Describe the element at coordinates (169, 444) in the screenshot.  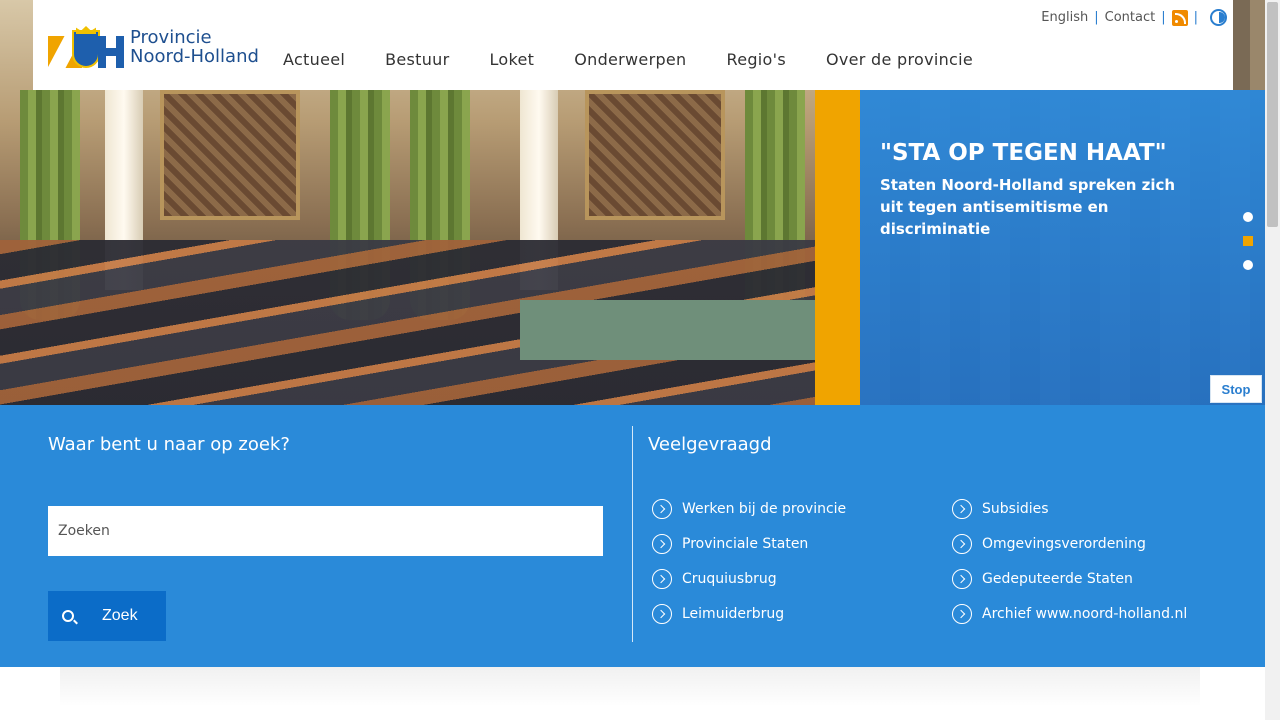
I see `search-heading: Waar bent u naar op zoek?` at that location.